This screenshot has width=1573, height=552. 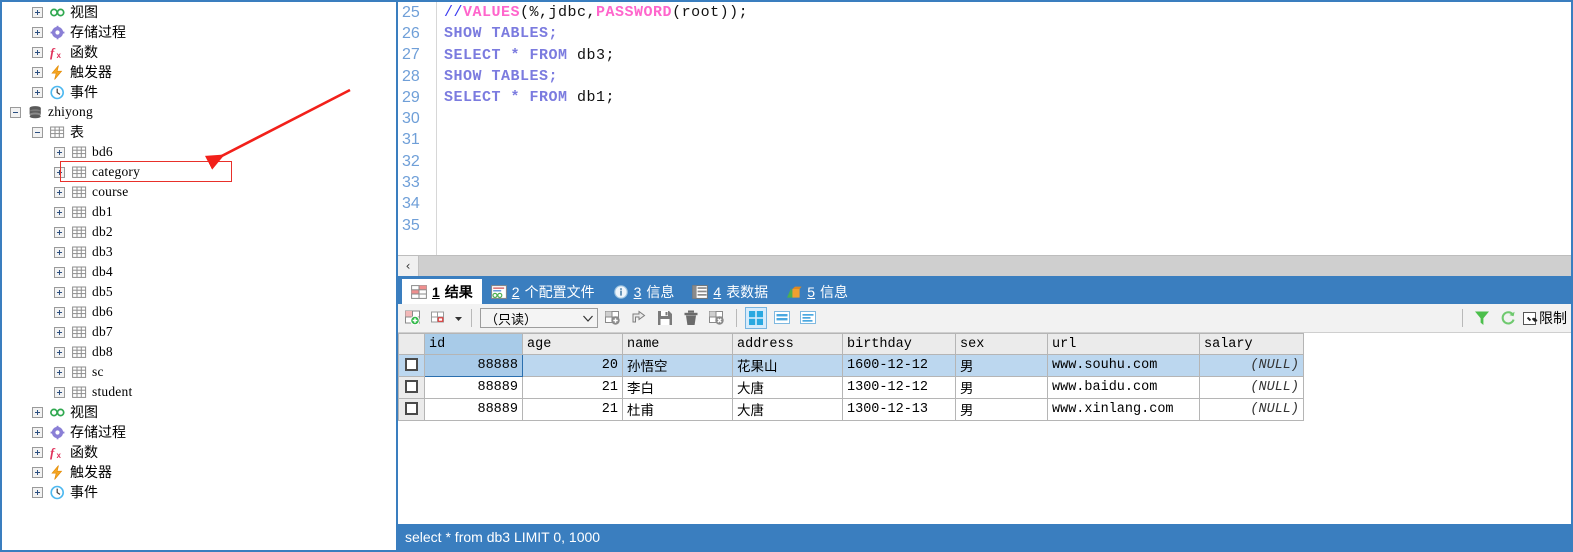 What do you see at coordinates (37, 132) in the screenshot?
I see `collapse-minus-icon` at bounding box center [37, 132].